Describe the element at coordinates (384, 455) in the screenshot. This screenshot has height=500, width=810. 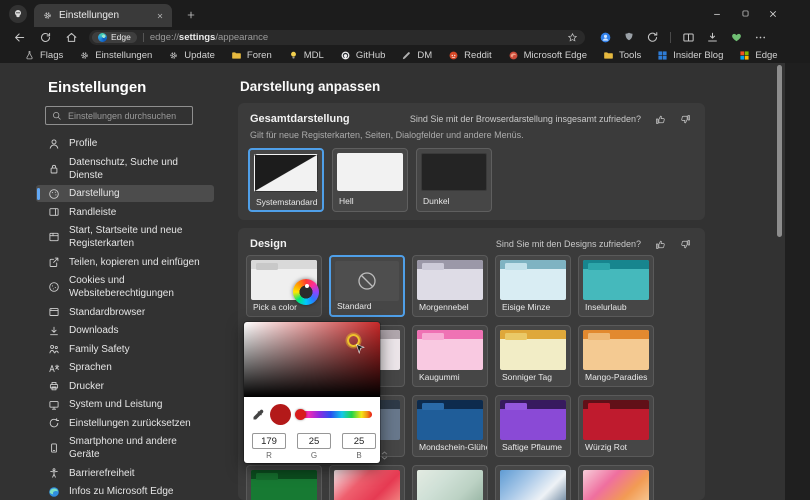
I see `color-mode-spinner-icon` at that location.